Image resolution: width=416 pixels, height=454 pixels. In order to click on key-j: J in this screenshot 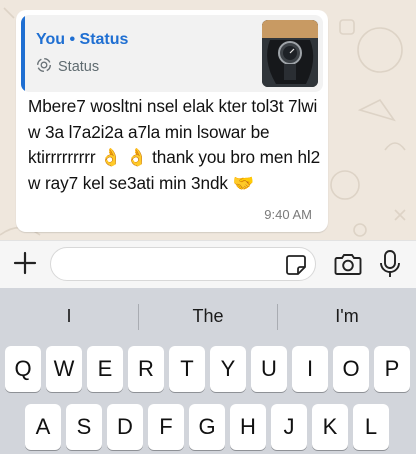, I will do `click(289, 427)`.